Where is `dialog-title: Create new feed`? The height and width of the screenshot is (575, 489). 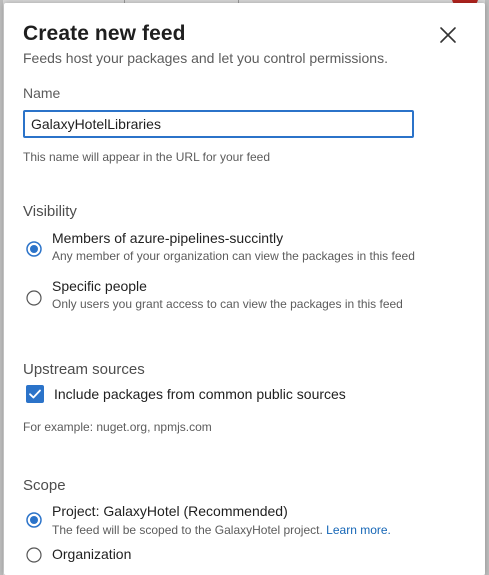 dialog-title: Create new feed is located at coordinates (104, 33).